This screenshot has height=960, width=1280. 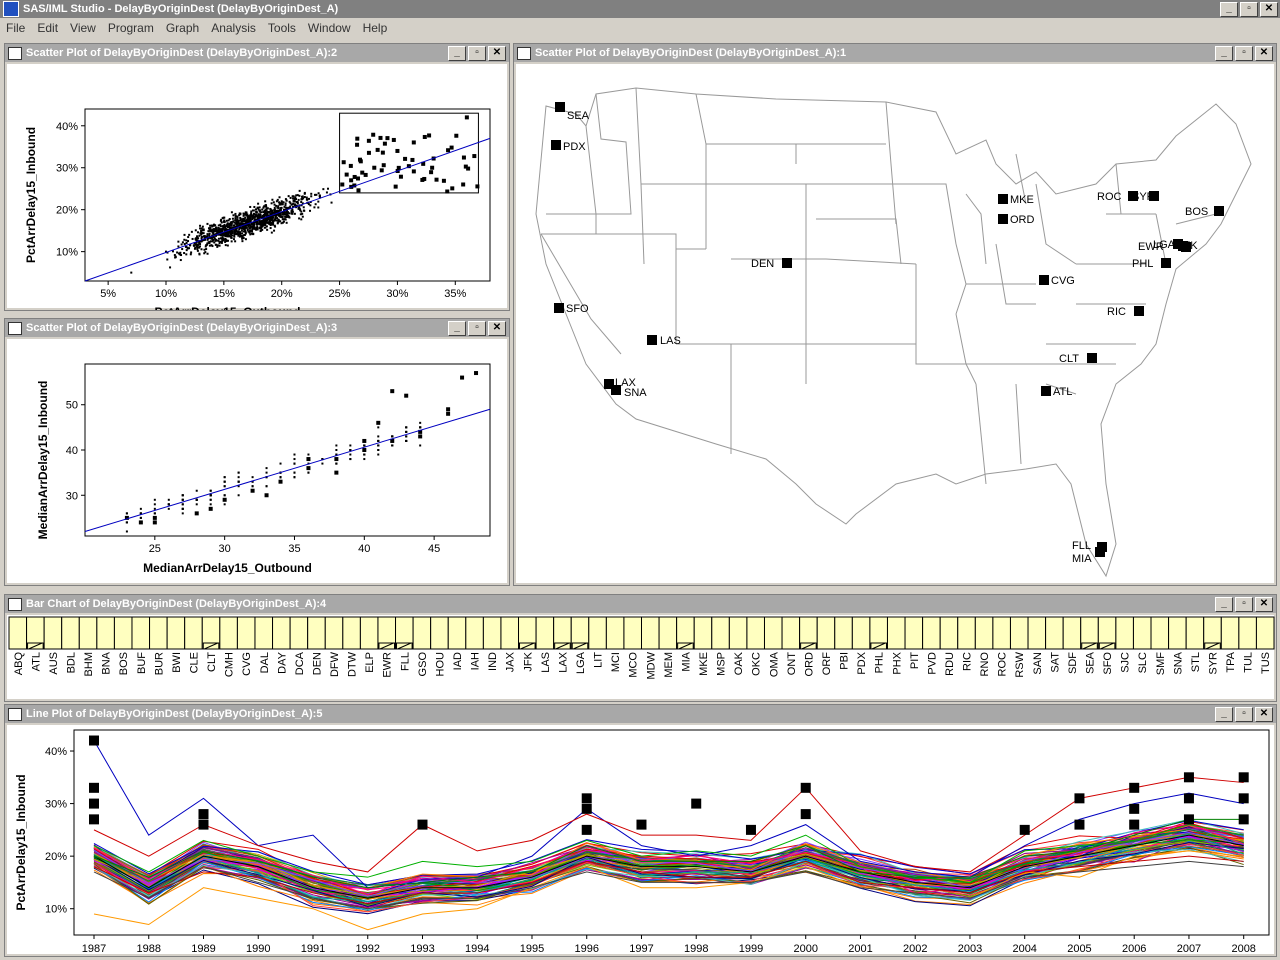 I want to click on restore-button: ▫, so click(x=1249, y=9).